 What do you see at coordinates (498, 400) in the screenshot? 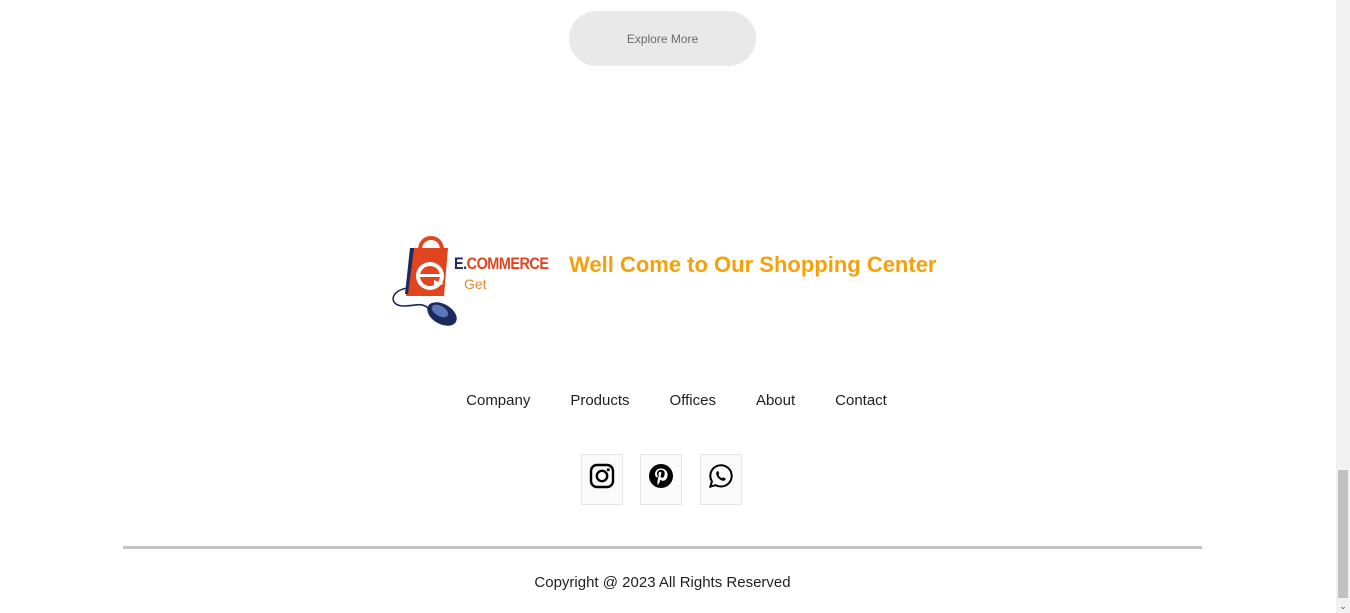
I see `footer-link-company: Company` at bounding box center [498, 400].